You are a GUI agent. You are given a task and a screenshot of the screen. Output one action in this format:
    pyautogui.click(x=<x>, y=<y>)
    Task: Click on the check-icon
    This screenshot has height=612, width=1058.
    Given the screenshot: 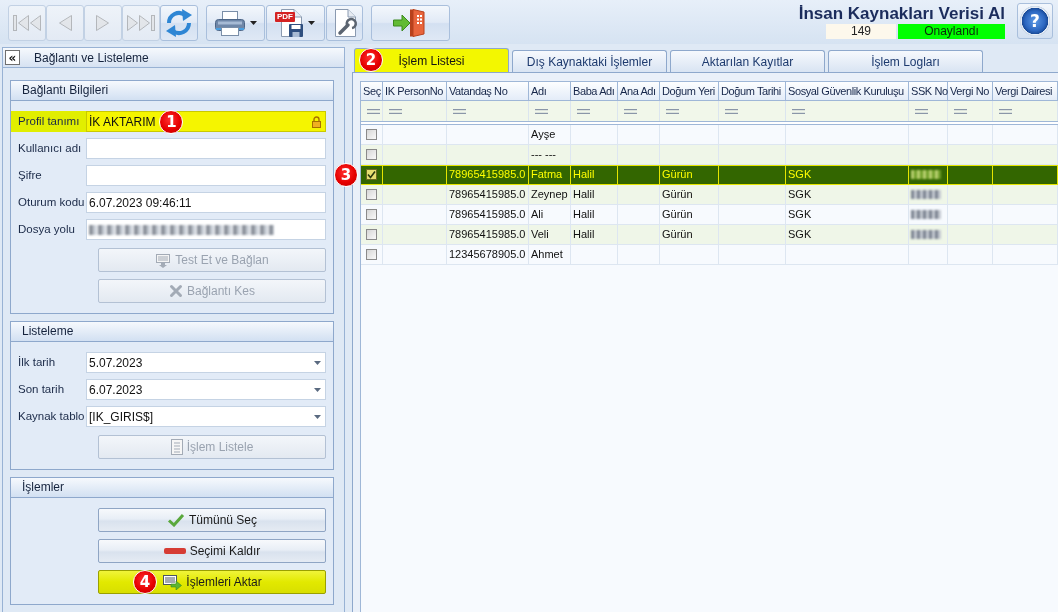 What is the action you would take?
    pyautogui.click(x=175, y=520)
    